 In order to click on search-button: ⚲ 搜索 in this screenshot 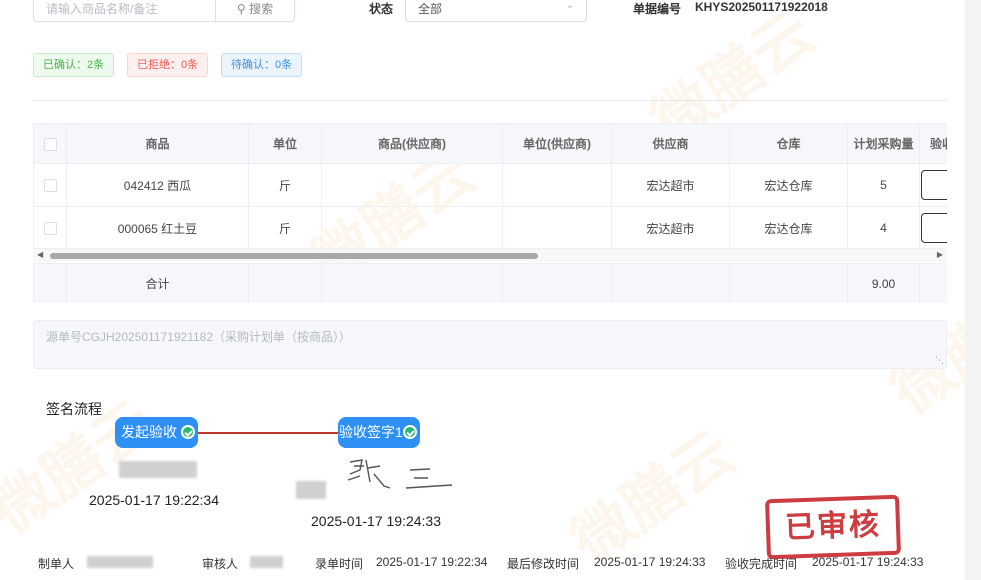, I will do `click(255, 11)`.